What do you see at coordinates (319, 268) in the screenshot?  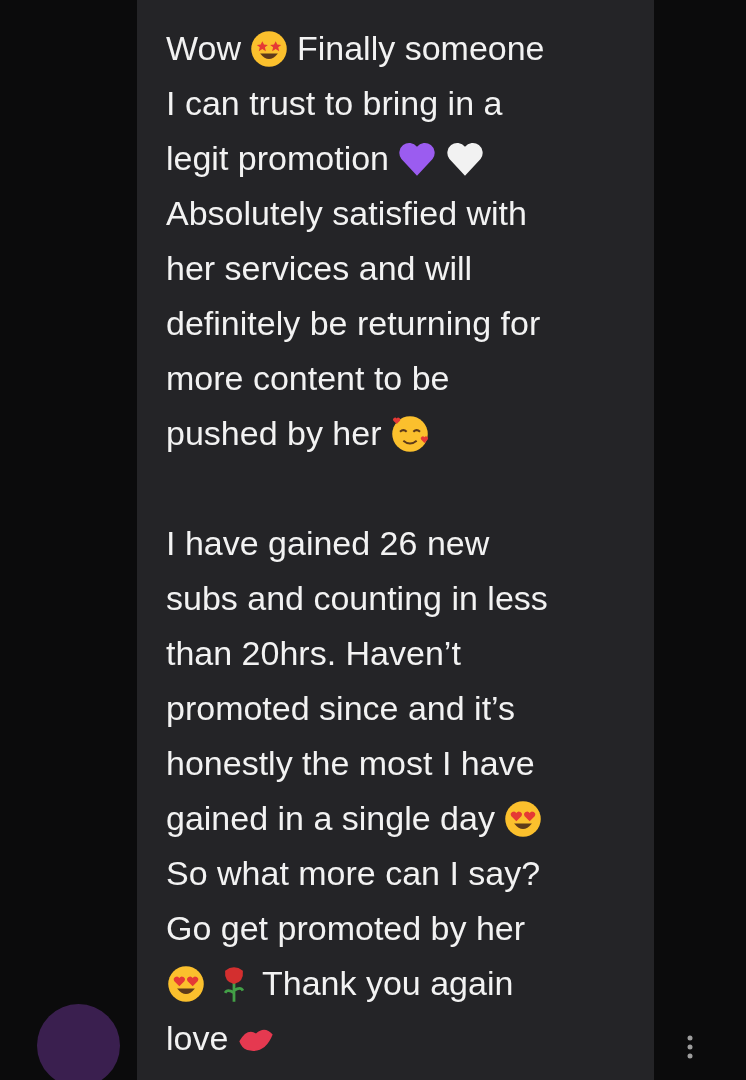 I see `message-text: her services and will` at bounding box center [319, 268].